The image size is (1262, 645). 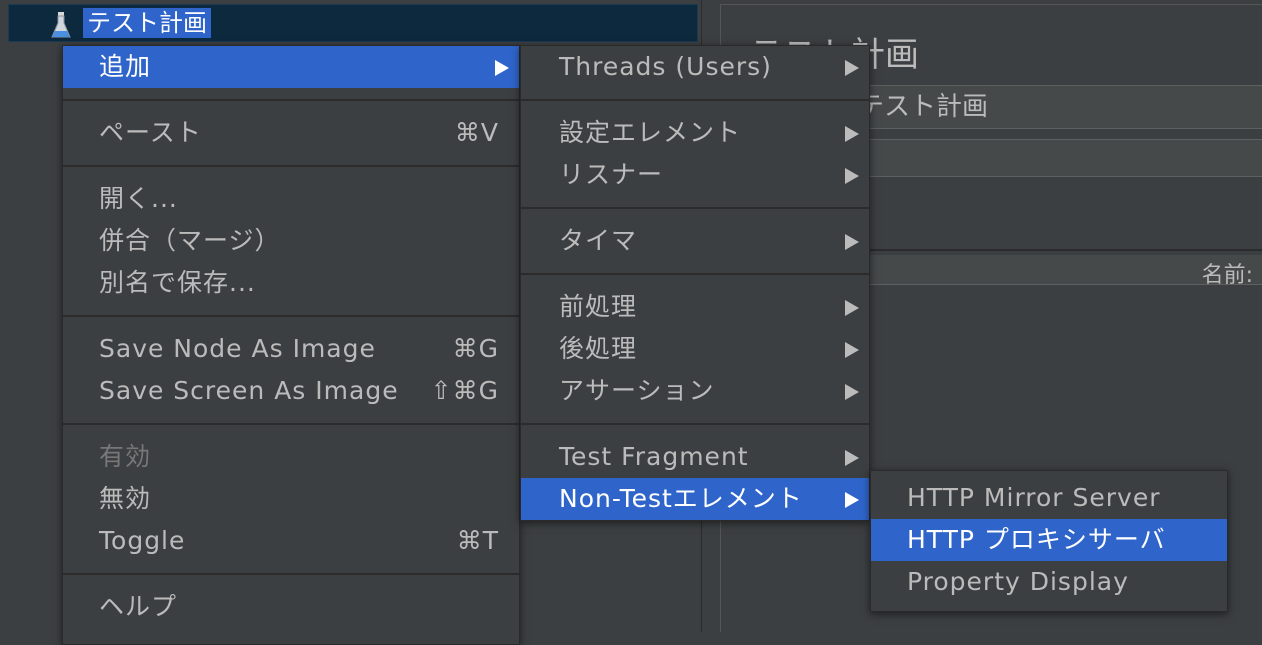 What do you see at coordinates (1056, 158) in the screenshot?
I see `comment-field` at bounding box center [1056, 158].